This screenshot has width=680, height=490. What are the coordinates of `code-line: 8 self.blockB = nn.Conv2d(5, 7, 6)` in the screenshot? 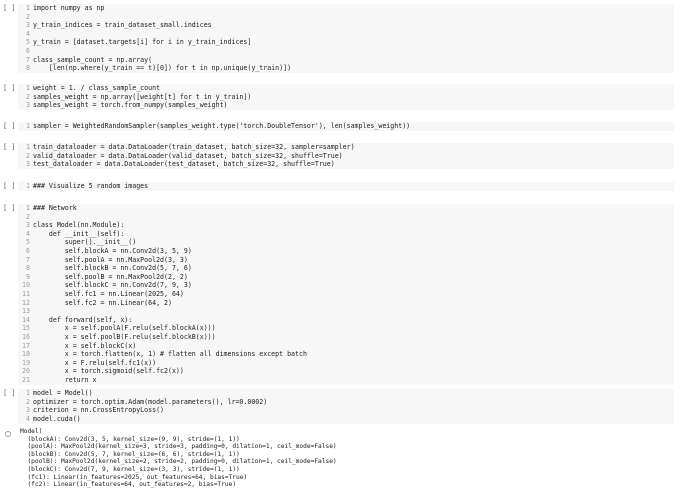 It's located at (109, 268).